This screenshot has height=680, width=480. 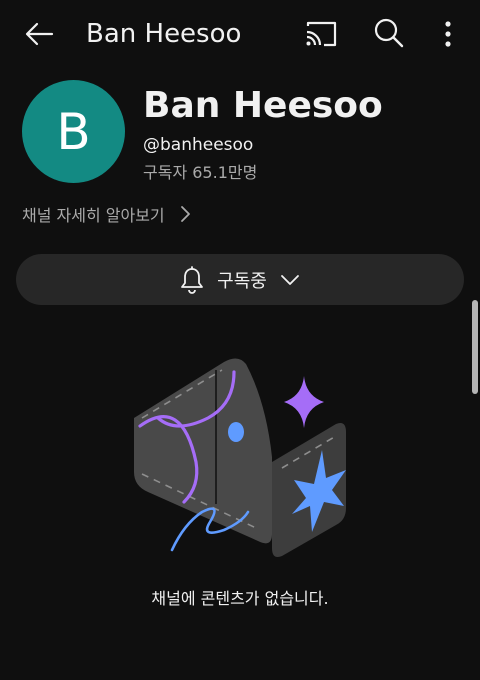 I want to click on cast-icon, so click(x=321, y=34).